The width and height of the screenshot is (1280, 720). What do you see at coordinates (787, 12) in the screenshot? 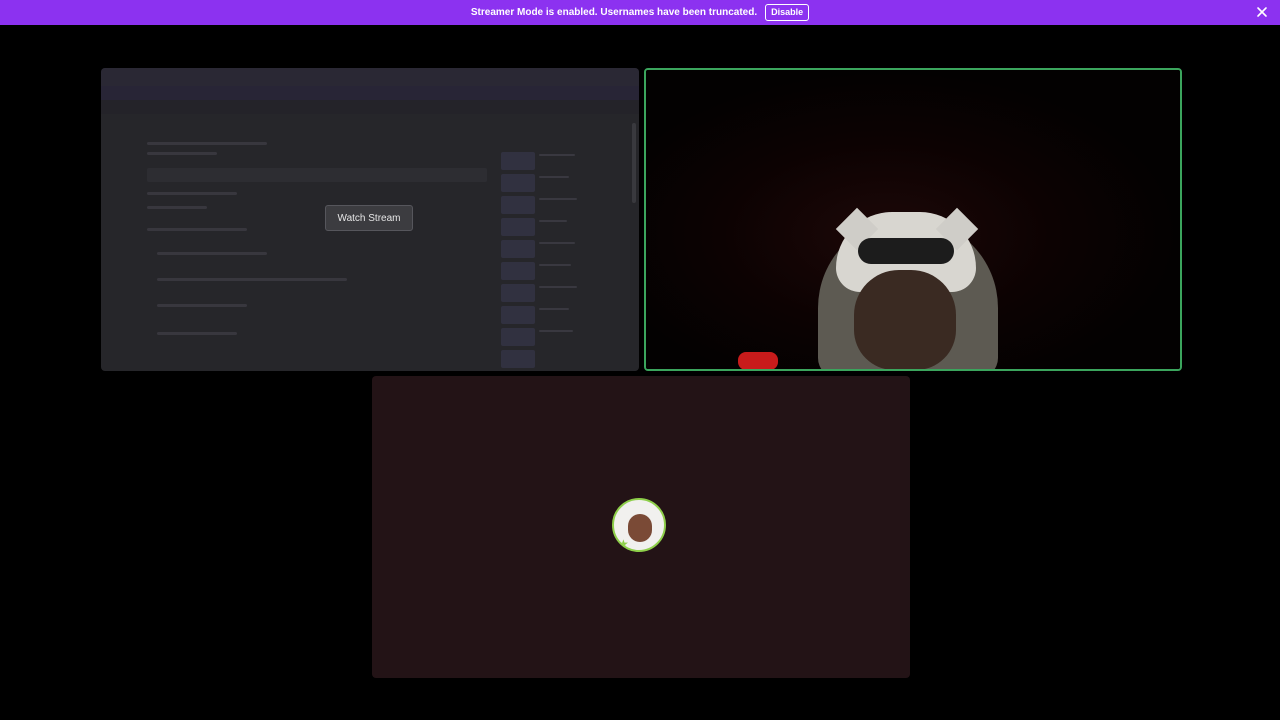
I see `disable-streamer-mode-button: Disable` at bounding box center [787, 12].